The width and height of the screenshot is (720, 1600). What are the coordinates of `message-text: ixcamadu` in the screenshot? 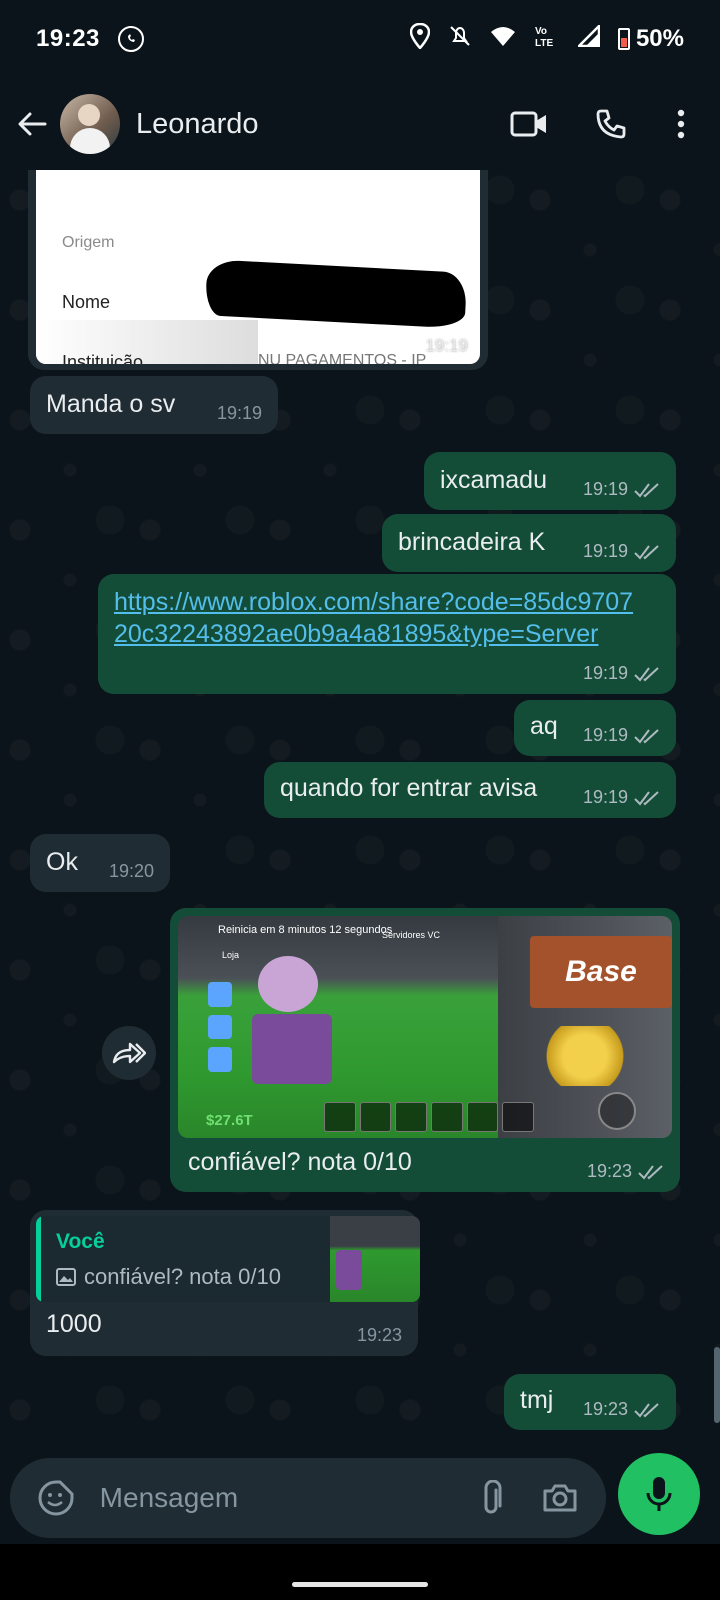 It's located at (493, 480).